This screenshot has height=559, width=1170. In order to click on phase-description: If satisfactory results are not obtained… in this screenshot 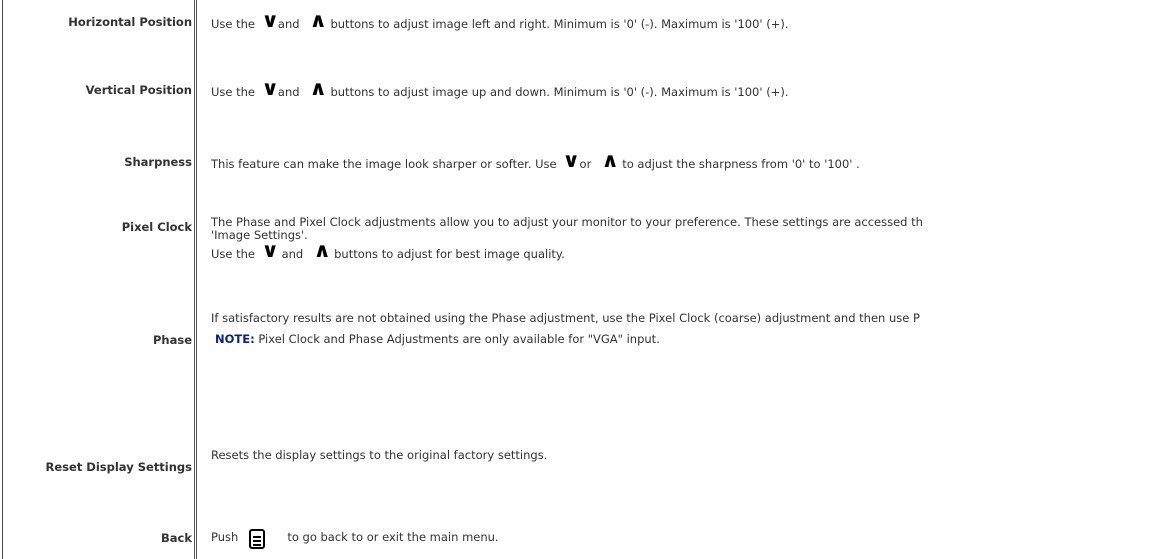, I will do `click(565, 318)`.